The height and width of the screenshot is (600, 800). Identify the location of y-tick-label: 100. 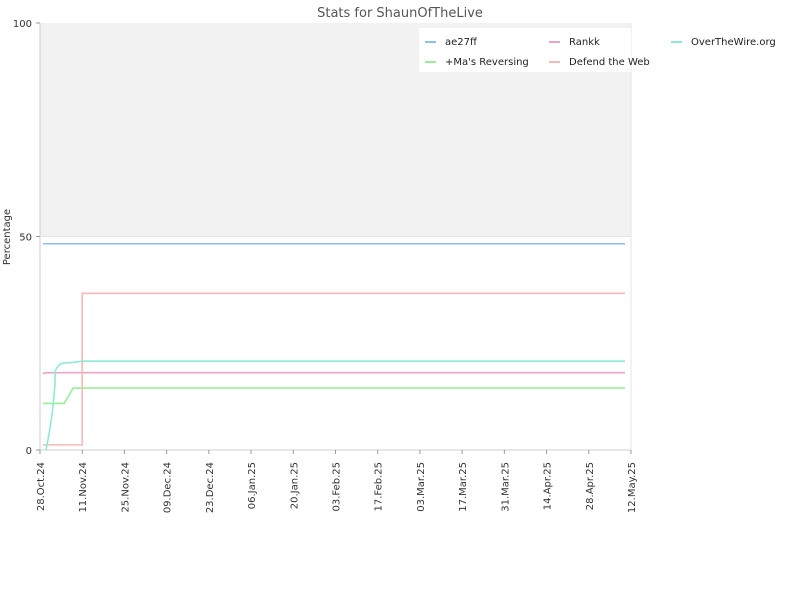
(22, 24).